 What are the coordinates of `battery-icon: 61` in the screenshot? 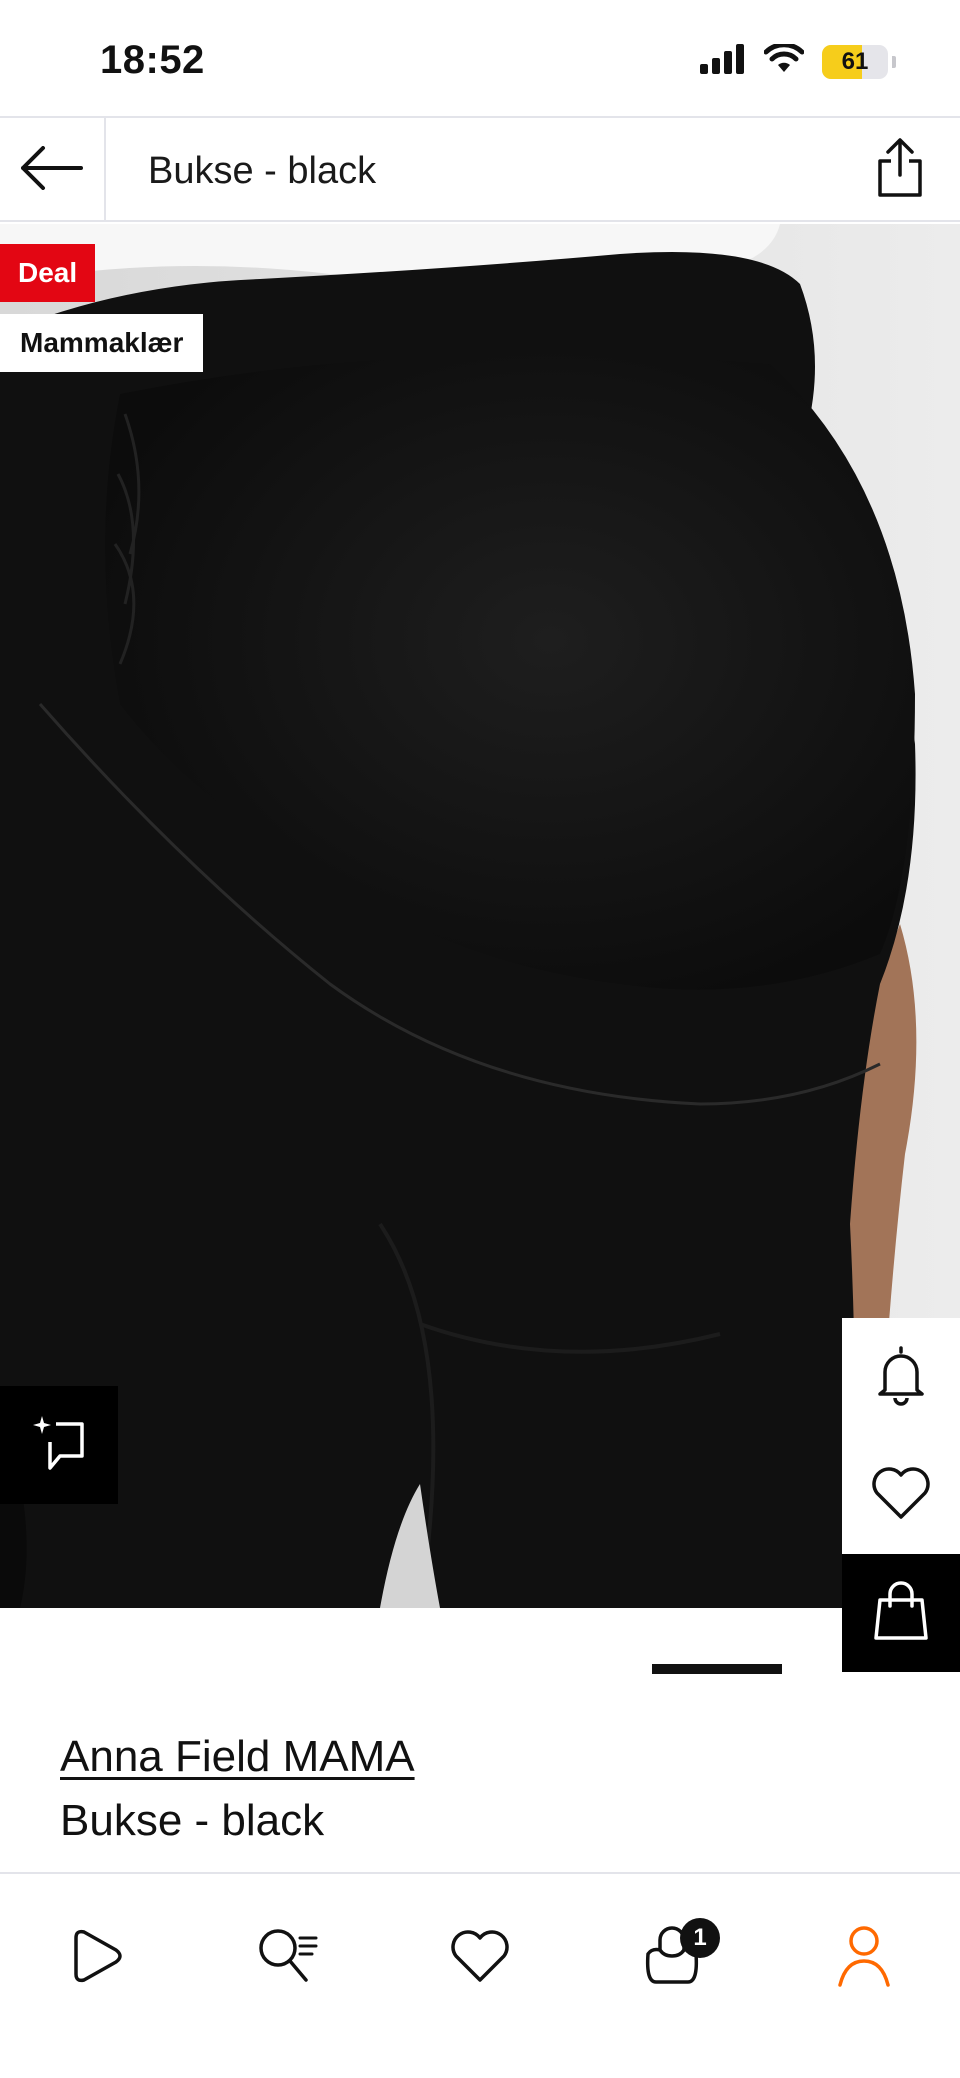 It's located at (855, 61).